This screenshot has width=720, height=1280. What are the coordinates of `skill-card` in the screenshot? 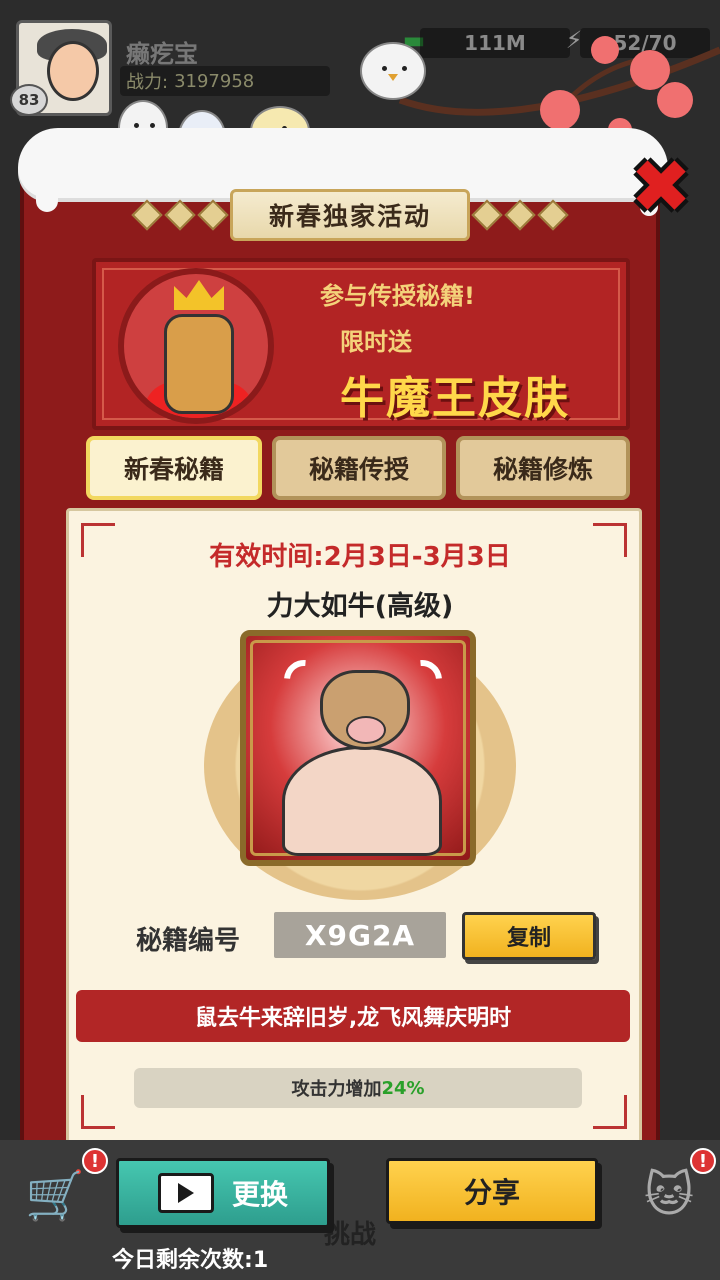 It's located at (358, 748).